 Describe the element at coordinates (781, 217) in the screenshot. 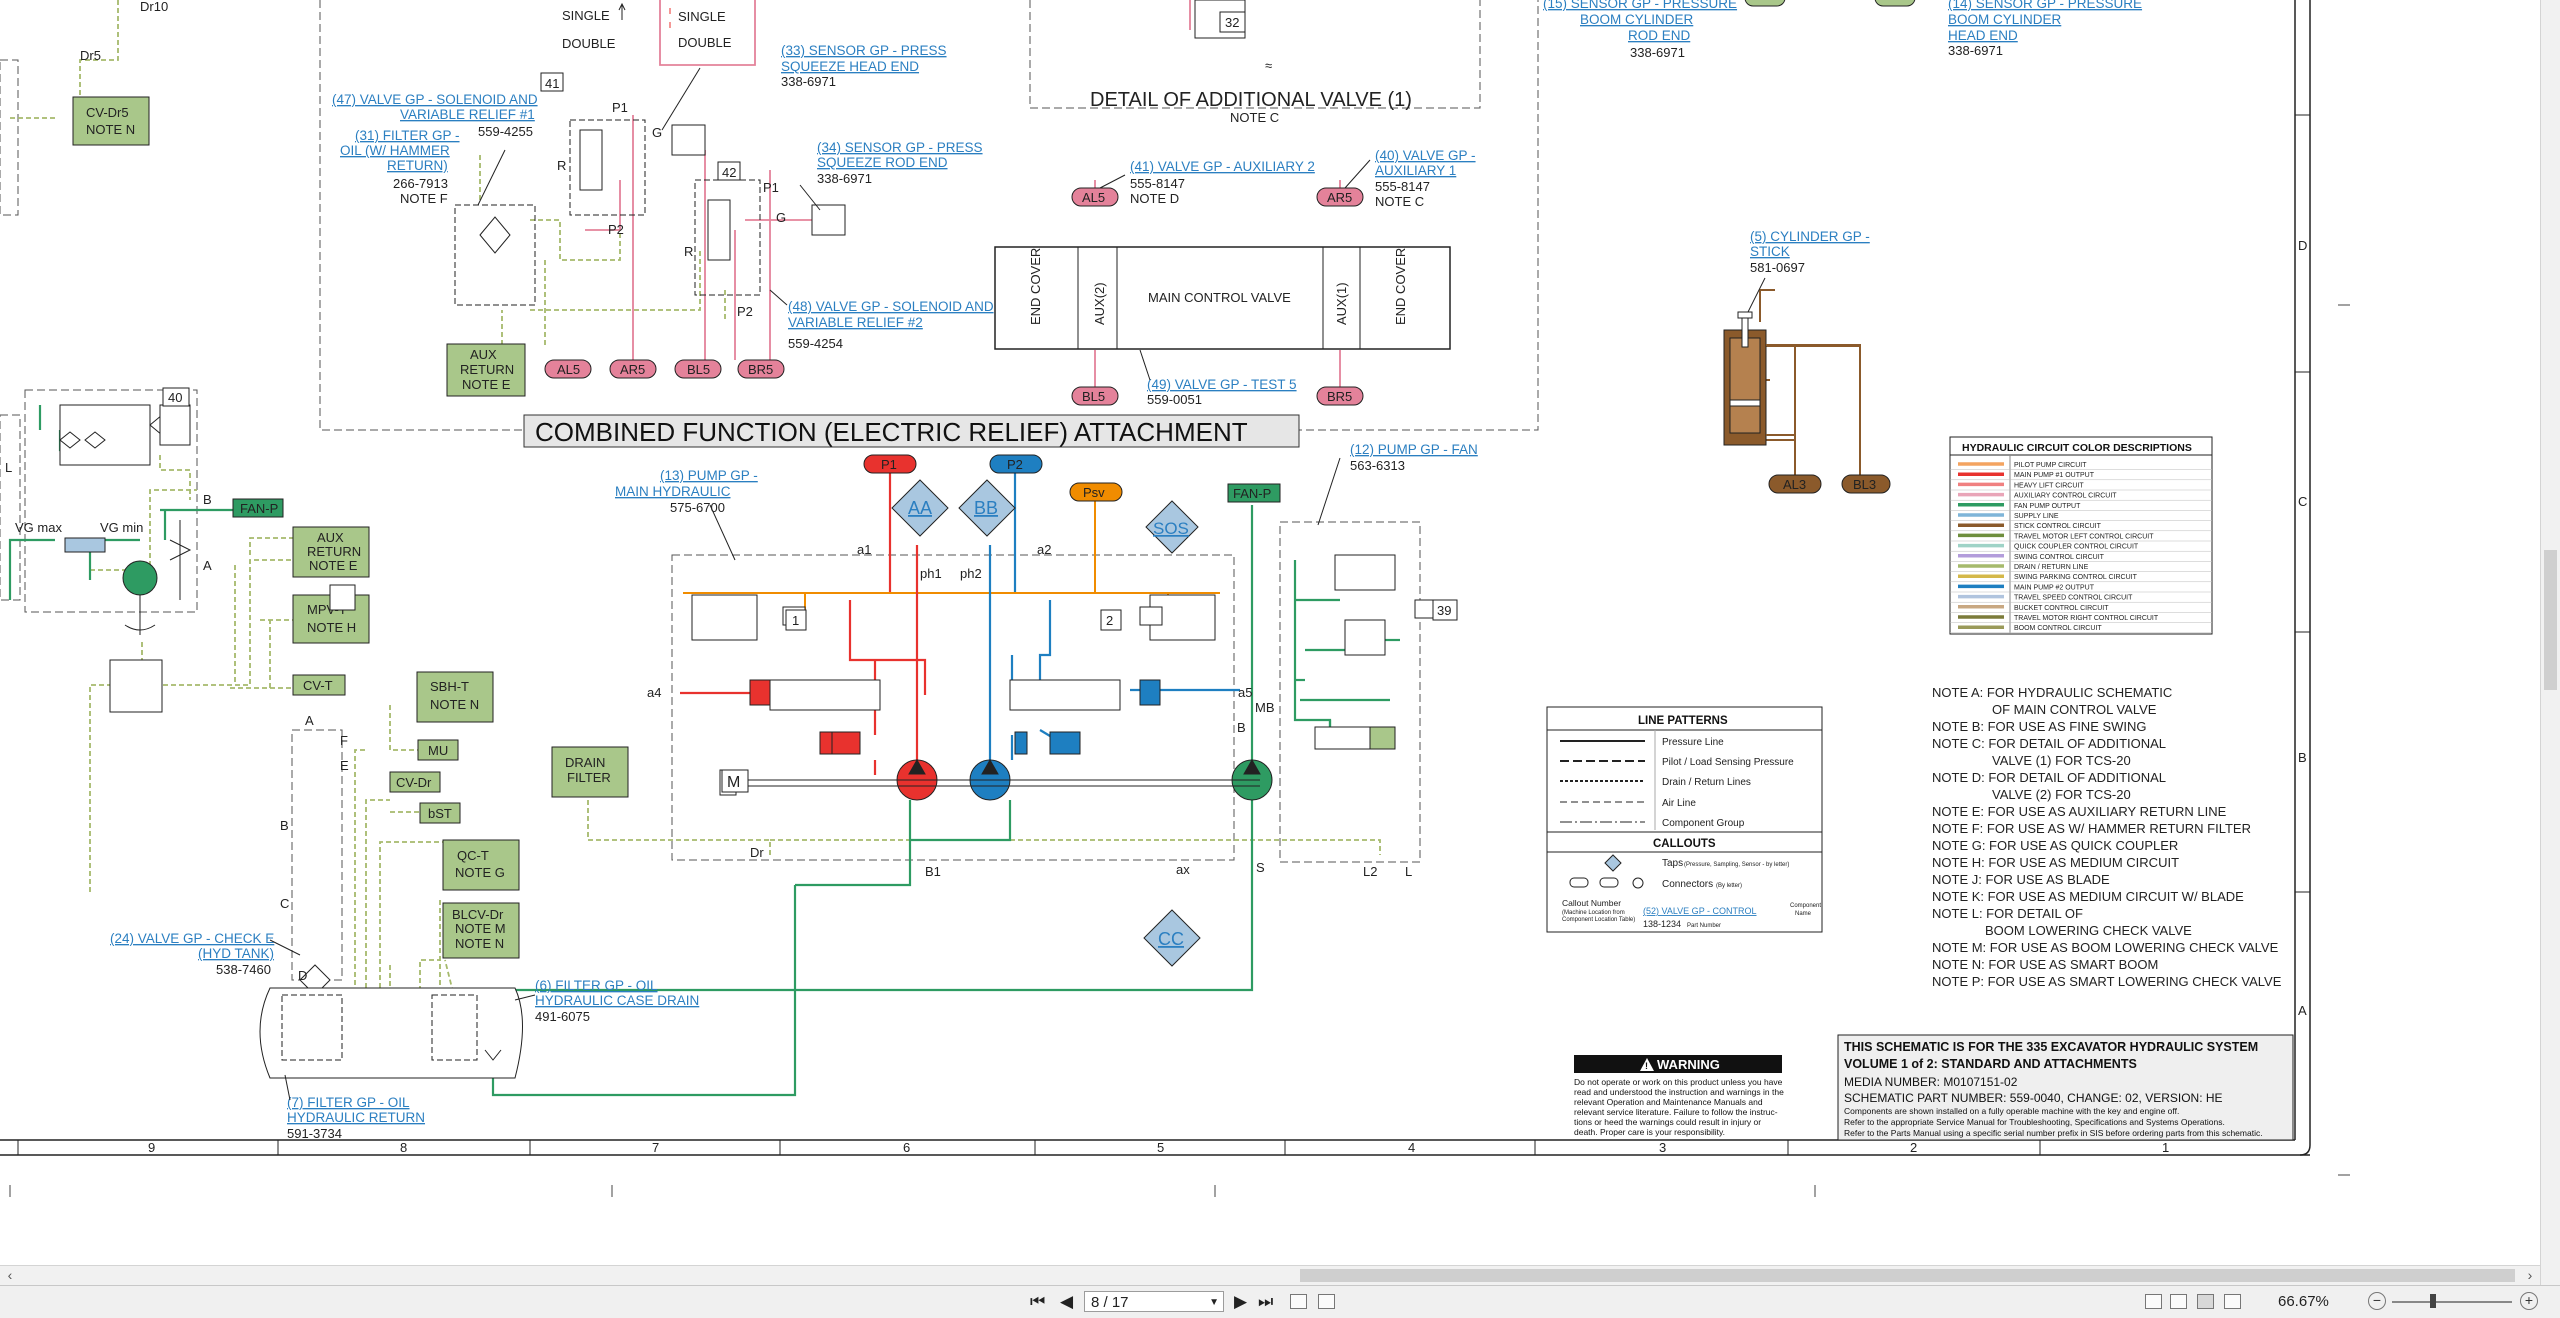

I see `svg-text: G` at that location.